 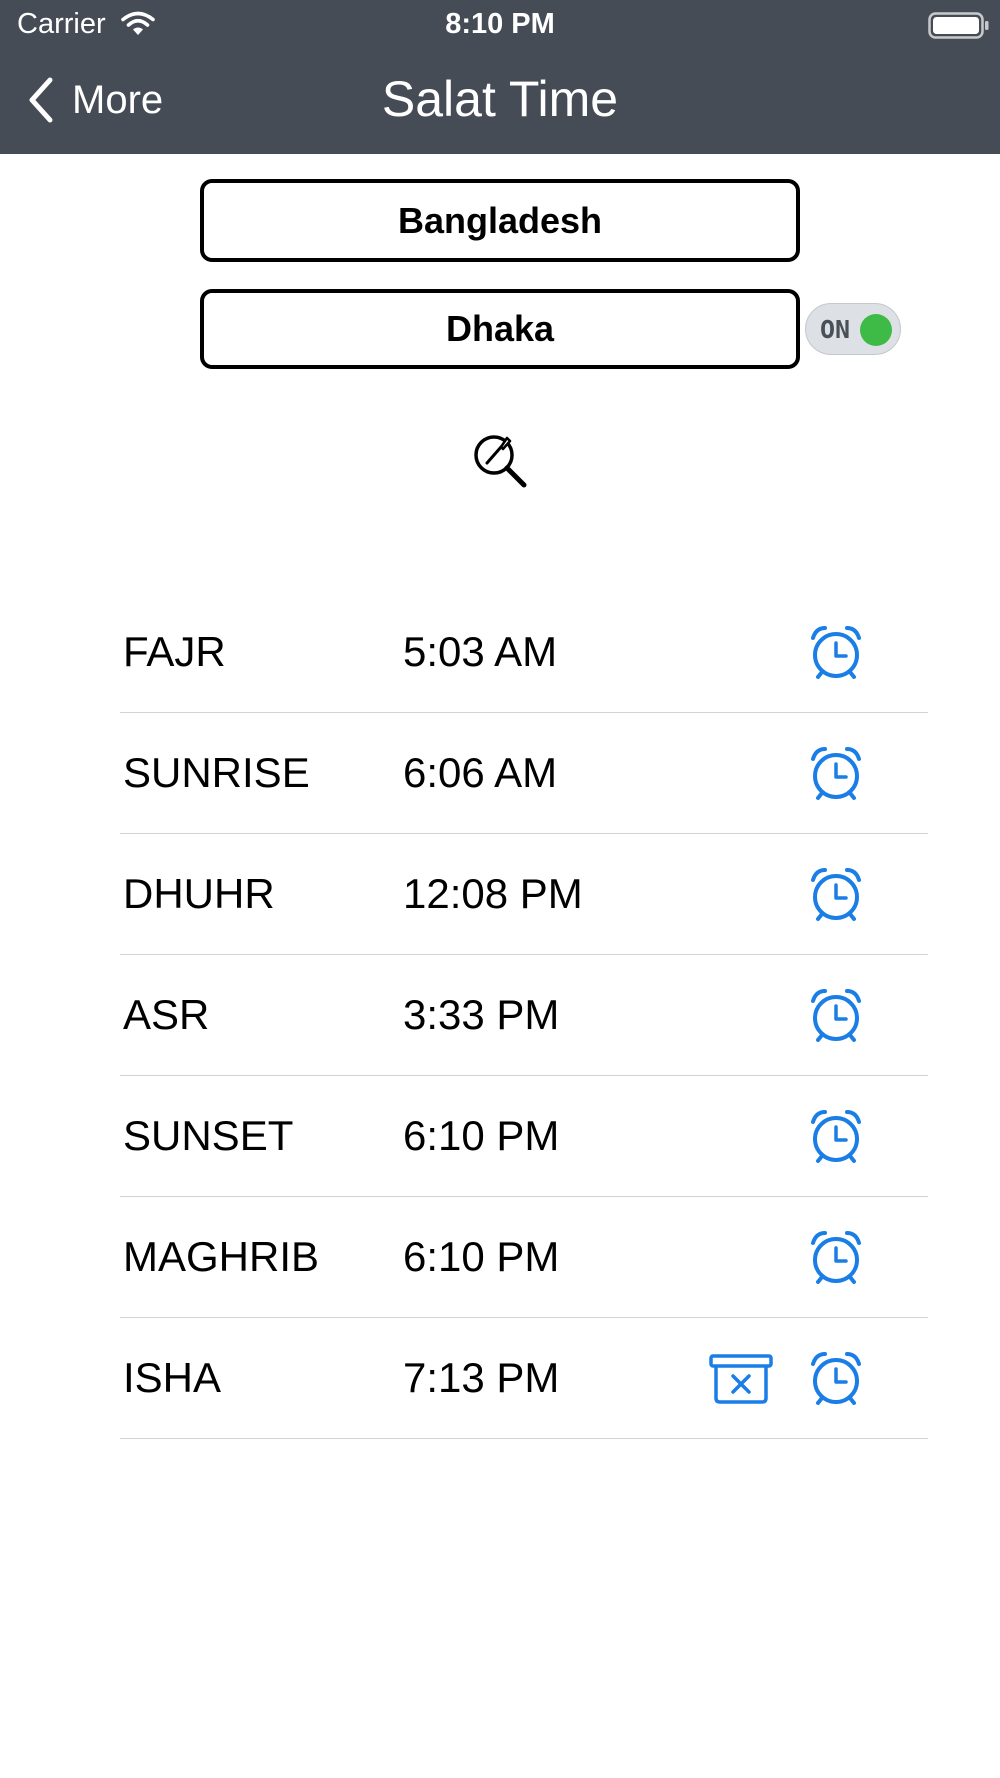 What do you see at coordinates (501, 463) in the screenshot?
I see `search-icon` at bounding box center [501, 463].